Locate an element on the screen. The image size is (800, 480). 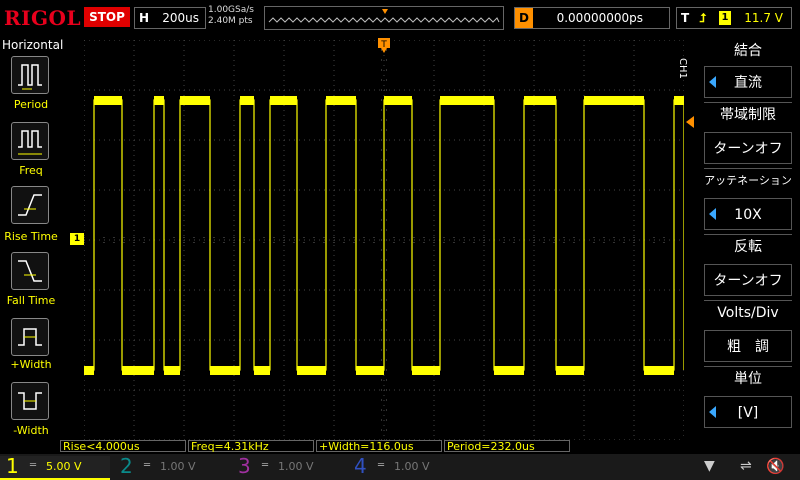
volts-div-value-button: 粗 調 is located at coordinates (748, 346).